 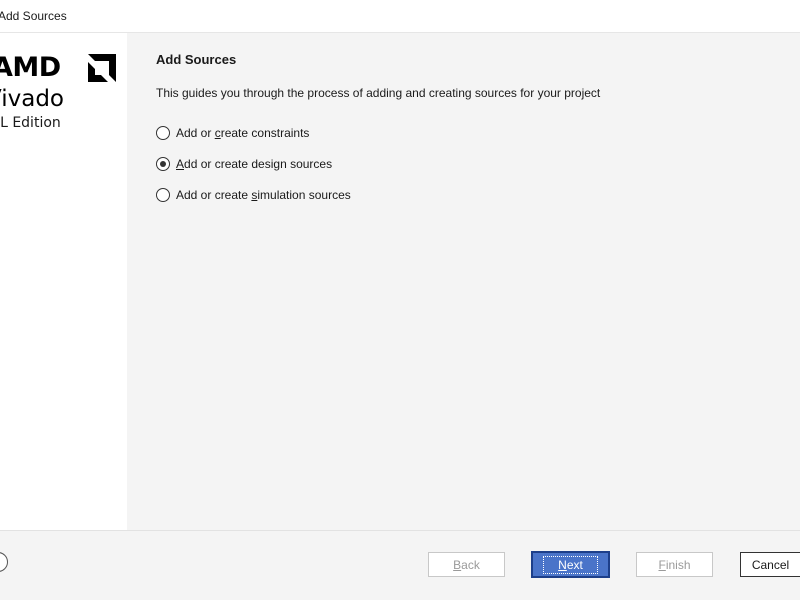 What do you see at coordinates (163, 195) in the screenshot?
I see `simulation-sources-radio` at bounding box center [163, 195].